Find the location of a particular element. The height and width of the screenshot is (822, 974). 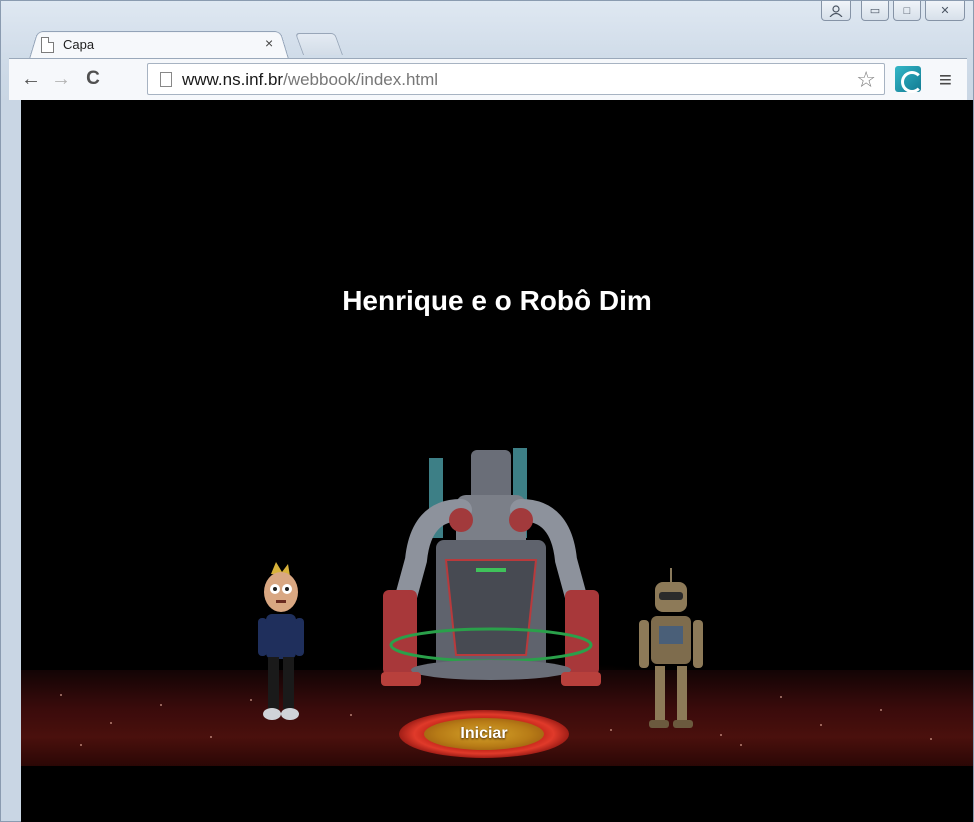

minimize-icon: ▭ is located at coordinates (875, 11).